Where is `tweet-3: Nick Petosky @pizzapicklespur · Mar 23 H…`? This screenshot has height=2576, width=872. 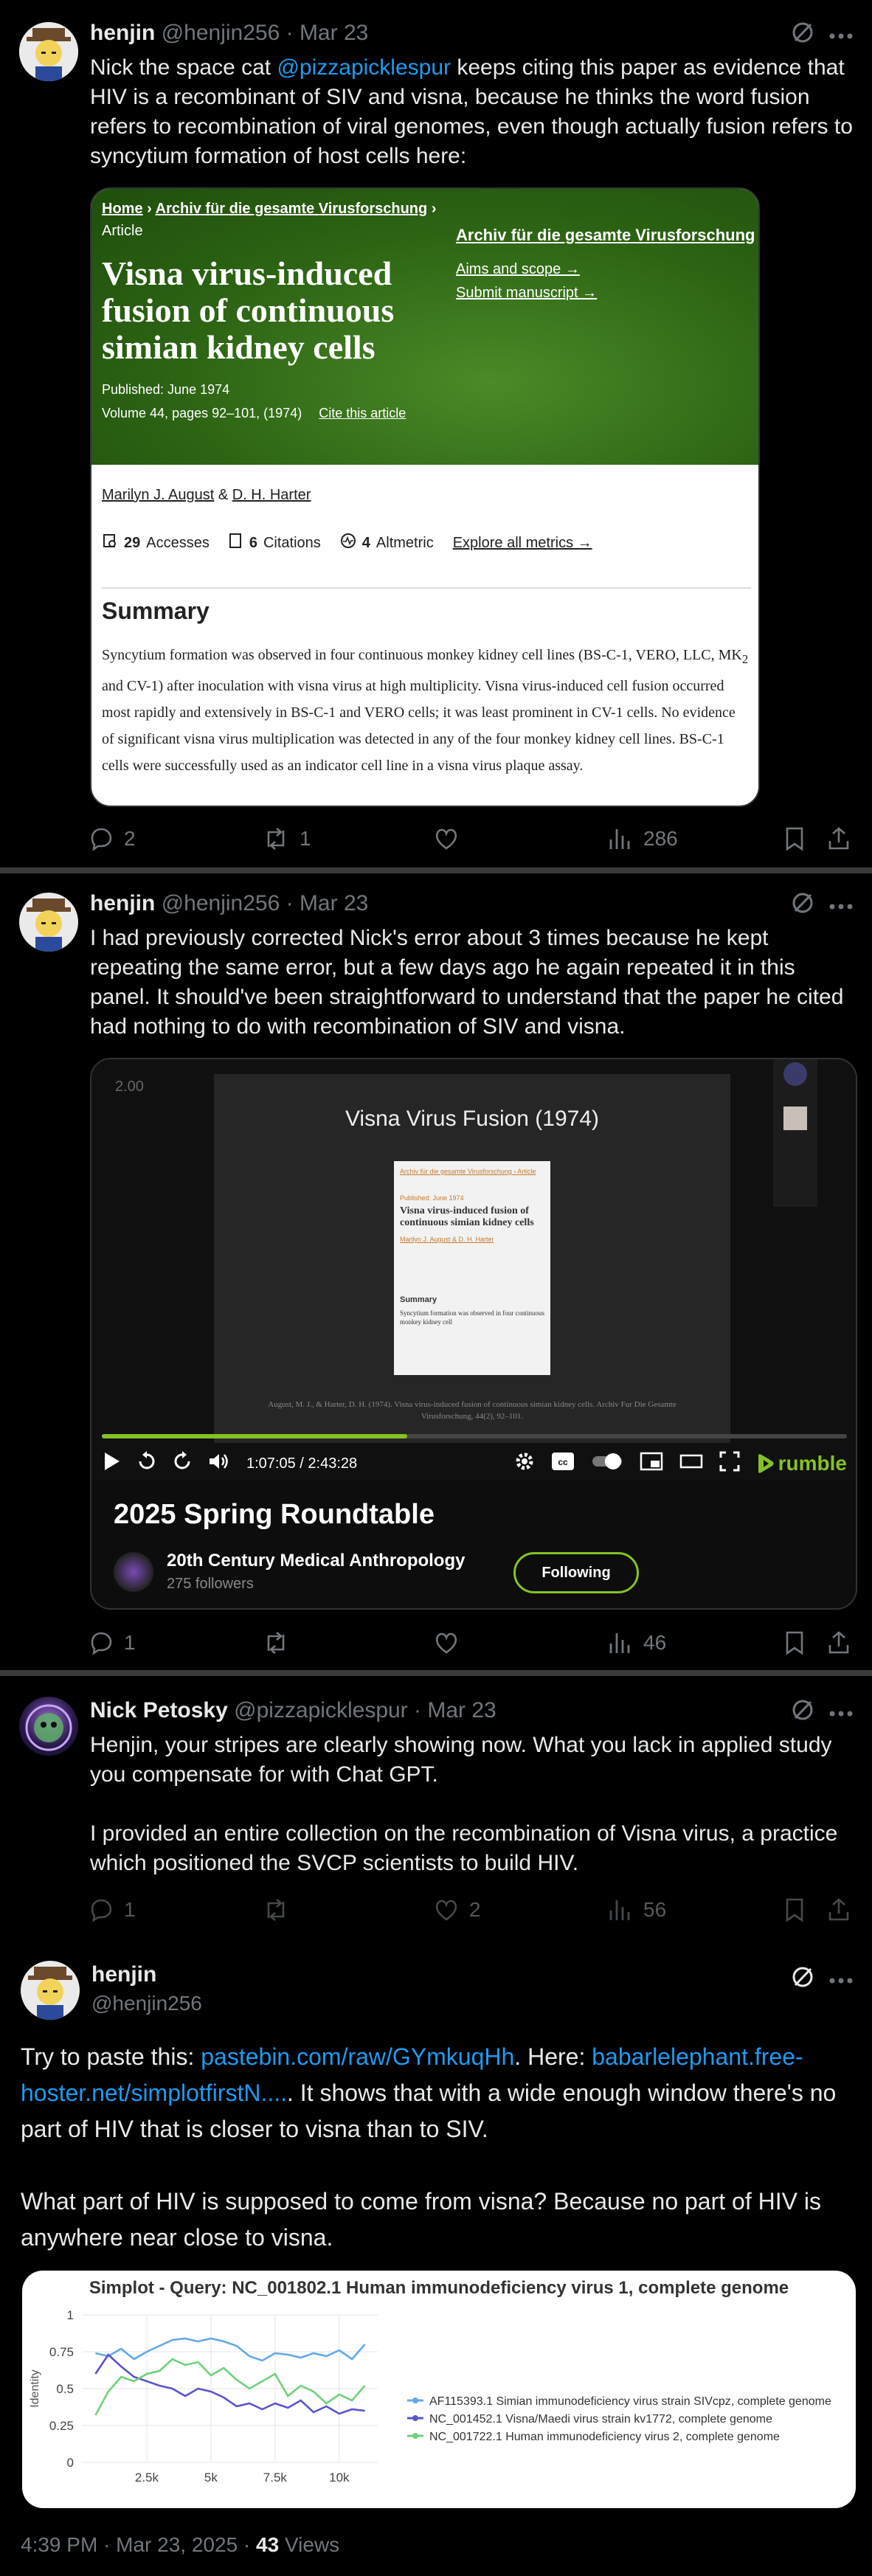 tweet-3: Nick Petosky @pizzapicklespur · Mar 23 H… is located at coordinates (436, 1809).